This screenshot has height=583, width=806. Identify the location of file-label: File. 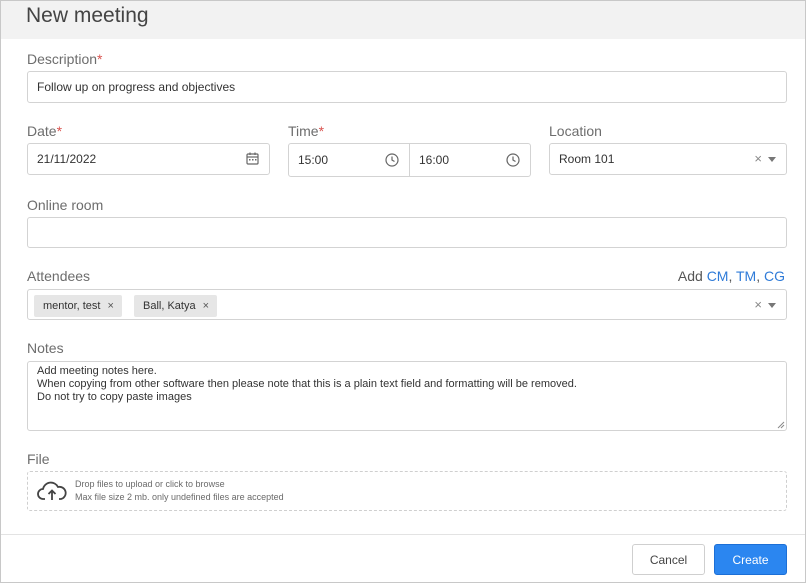
(38, 459).